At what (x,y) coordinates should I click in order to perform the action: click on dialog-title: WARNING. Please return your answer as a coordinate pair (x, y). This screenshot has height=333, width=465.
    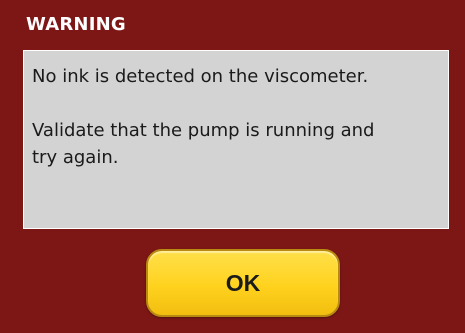
    Looking at the image, I should click on (76, 24).